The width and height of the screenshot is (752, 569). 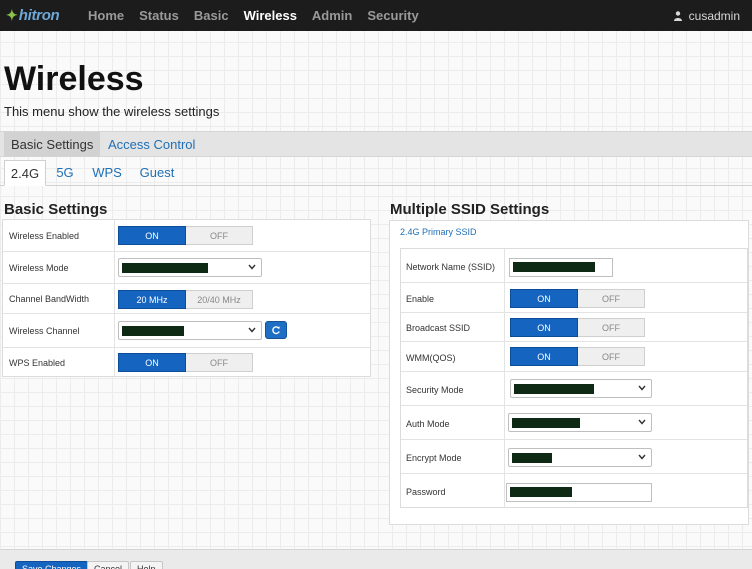 What do you see at coordinates (470, 209) in the screenshot?
I see `ssid-settings-title: Multiple SSID Settings` at bounding box center [470, 209].